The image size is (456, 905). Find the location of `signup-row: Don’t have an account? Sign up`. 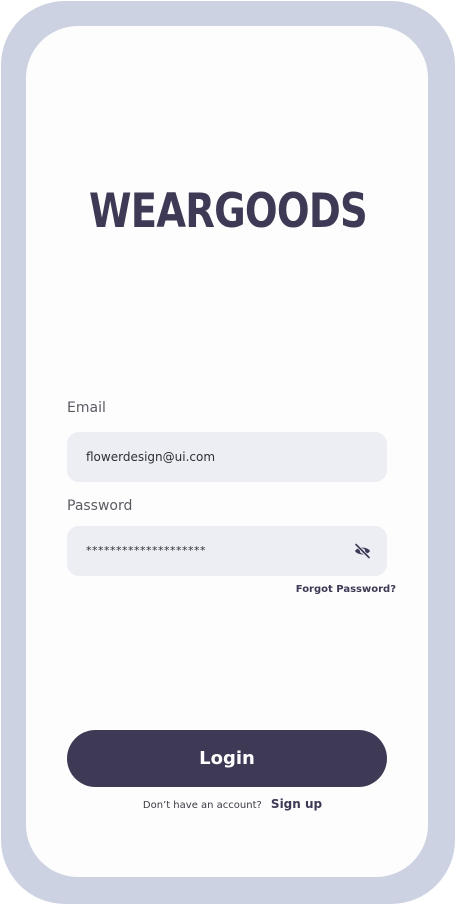

signup-row: Don’t have an account? Sign up is located at coordinates (228, 804).